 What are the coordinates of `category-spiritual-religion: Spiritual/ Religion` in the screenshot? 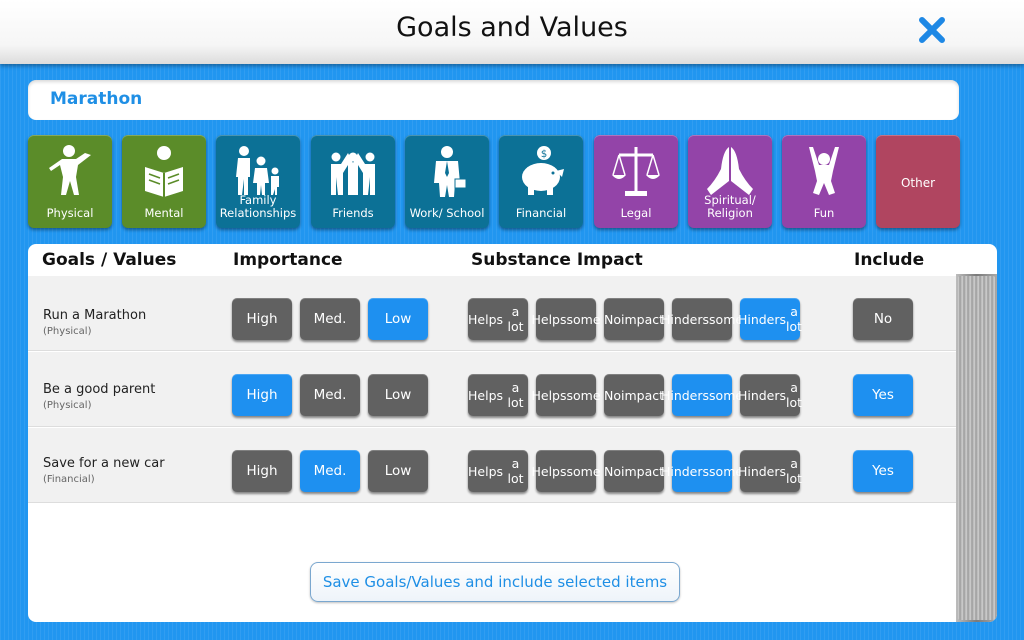 It's located at (730, 181).